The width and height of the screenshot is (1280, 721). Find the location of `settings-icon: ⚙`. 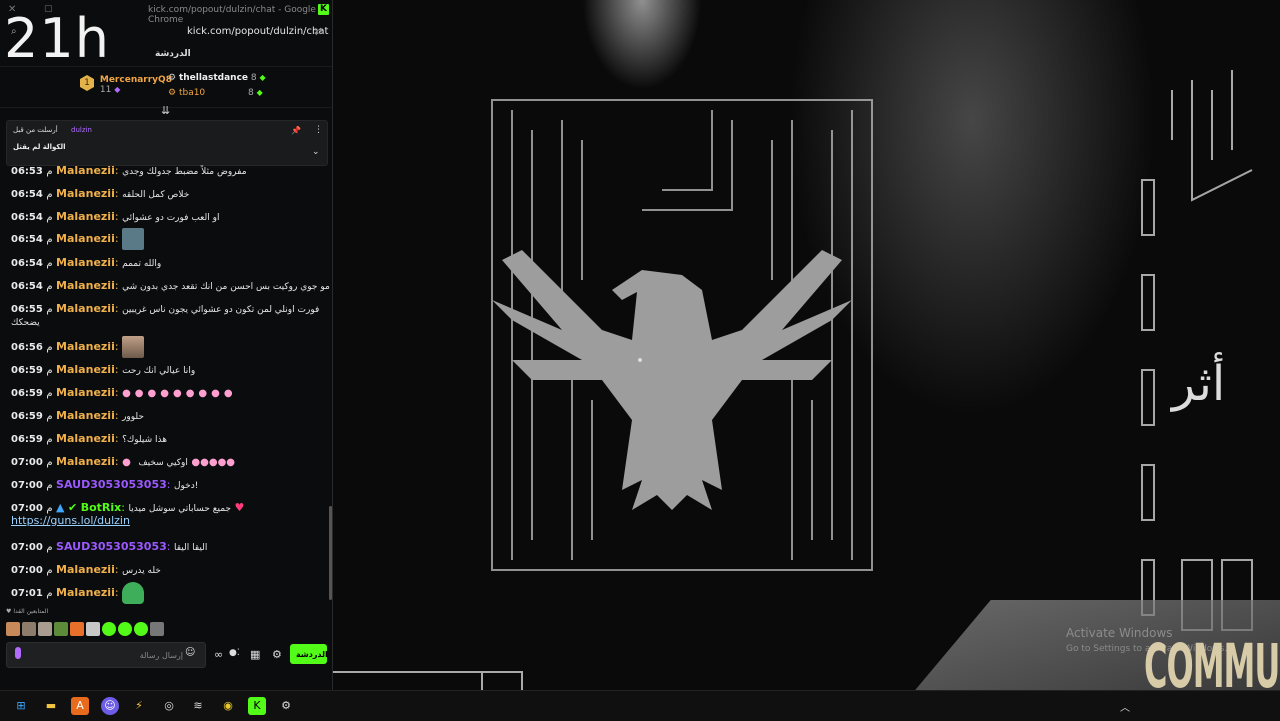

settings-icon: ⚙ is located at coordinates (277, 654).